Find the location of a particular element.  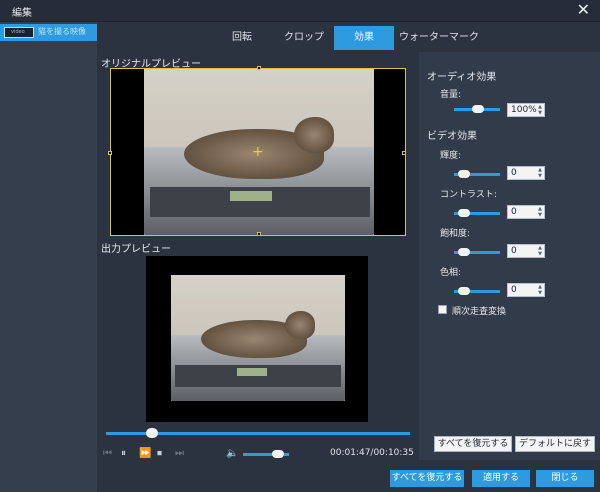

skip-back-icon: ⏮ is located at coordinates (107, 454).